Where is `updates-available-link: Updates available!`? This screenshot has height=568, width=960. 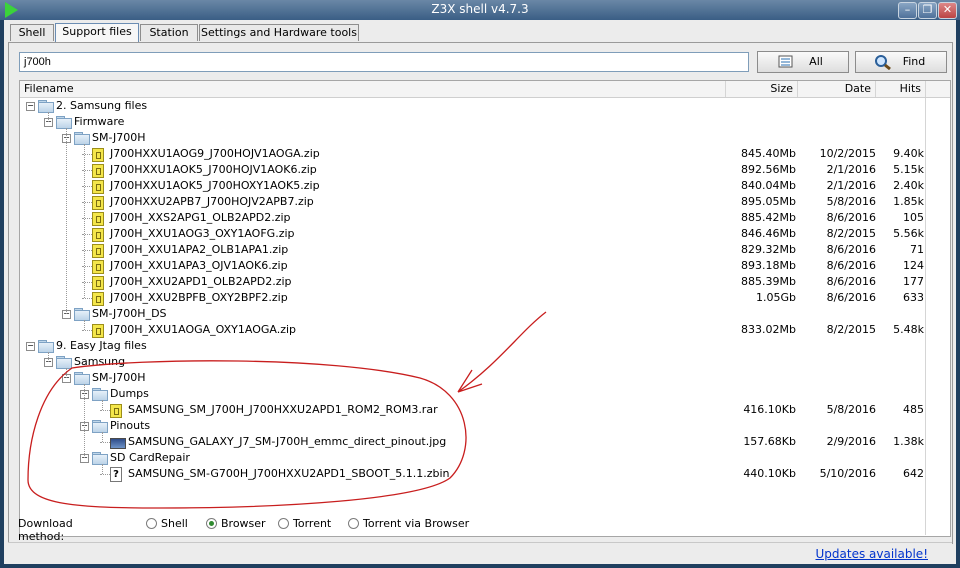
updates-available-link: Updates available! is located at coordinates (872, 554).